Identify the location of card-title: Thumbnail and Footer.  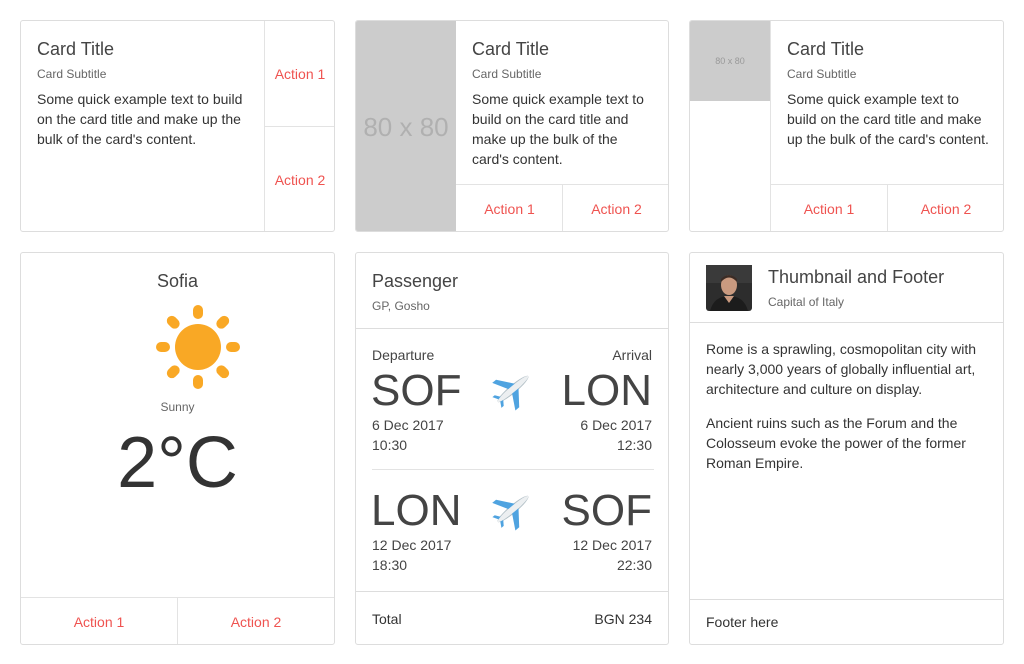
(856, 277).